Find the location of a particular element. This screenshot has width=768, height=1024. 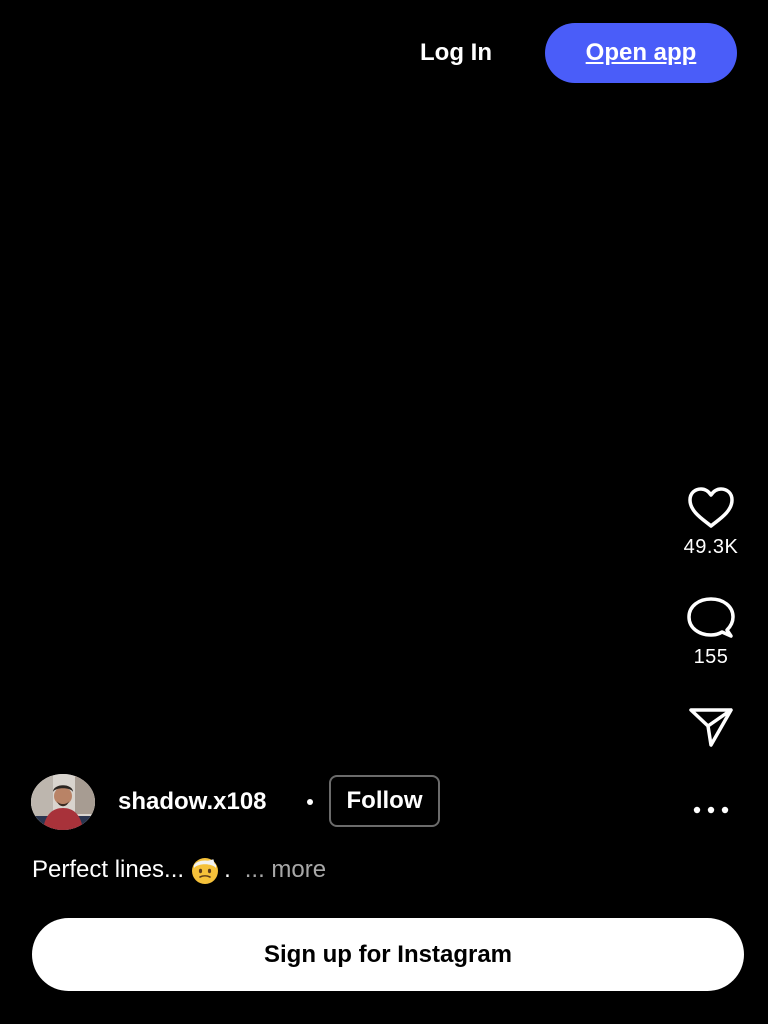

login-link: Log In is located at coordinates (456, 53).